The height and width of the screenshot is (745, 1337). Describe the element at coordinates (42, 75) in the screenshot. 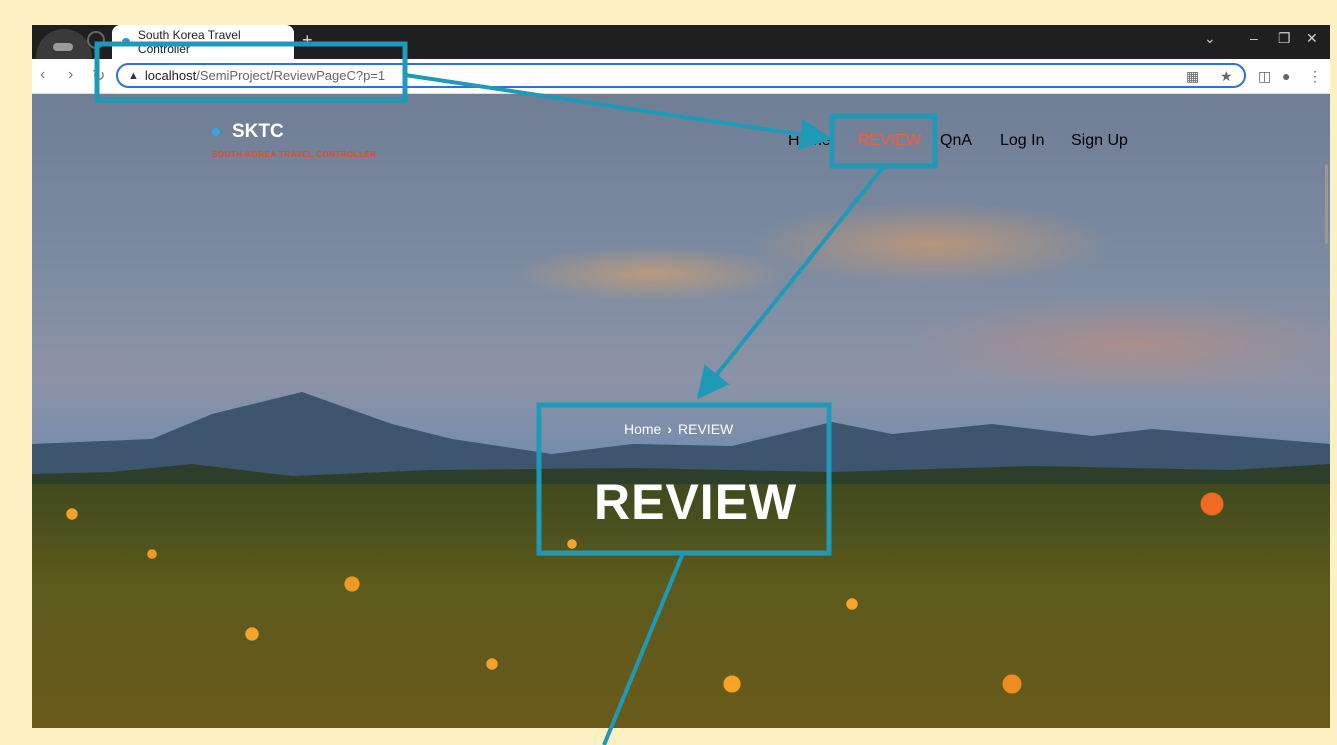

I see `back-icon: ‹` at that location.